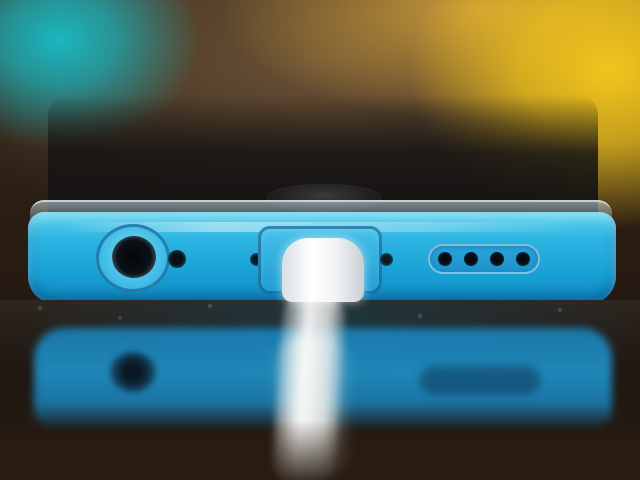 The height and width of the screenshot is (480, 640). I want to click on lightning-connector, so click(323, 270).